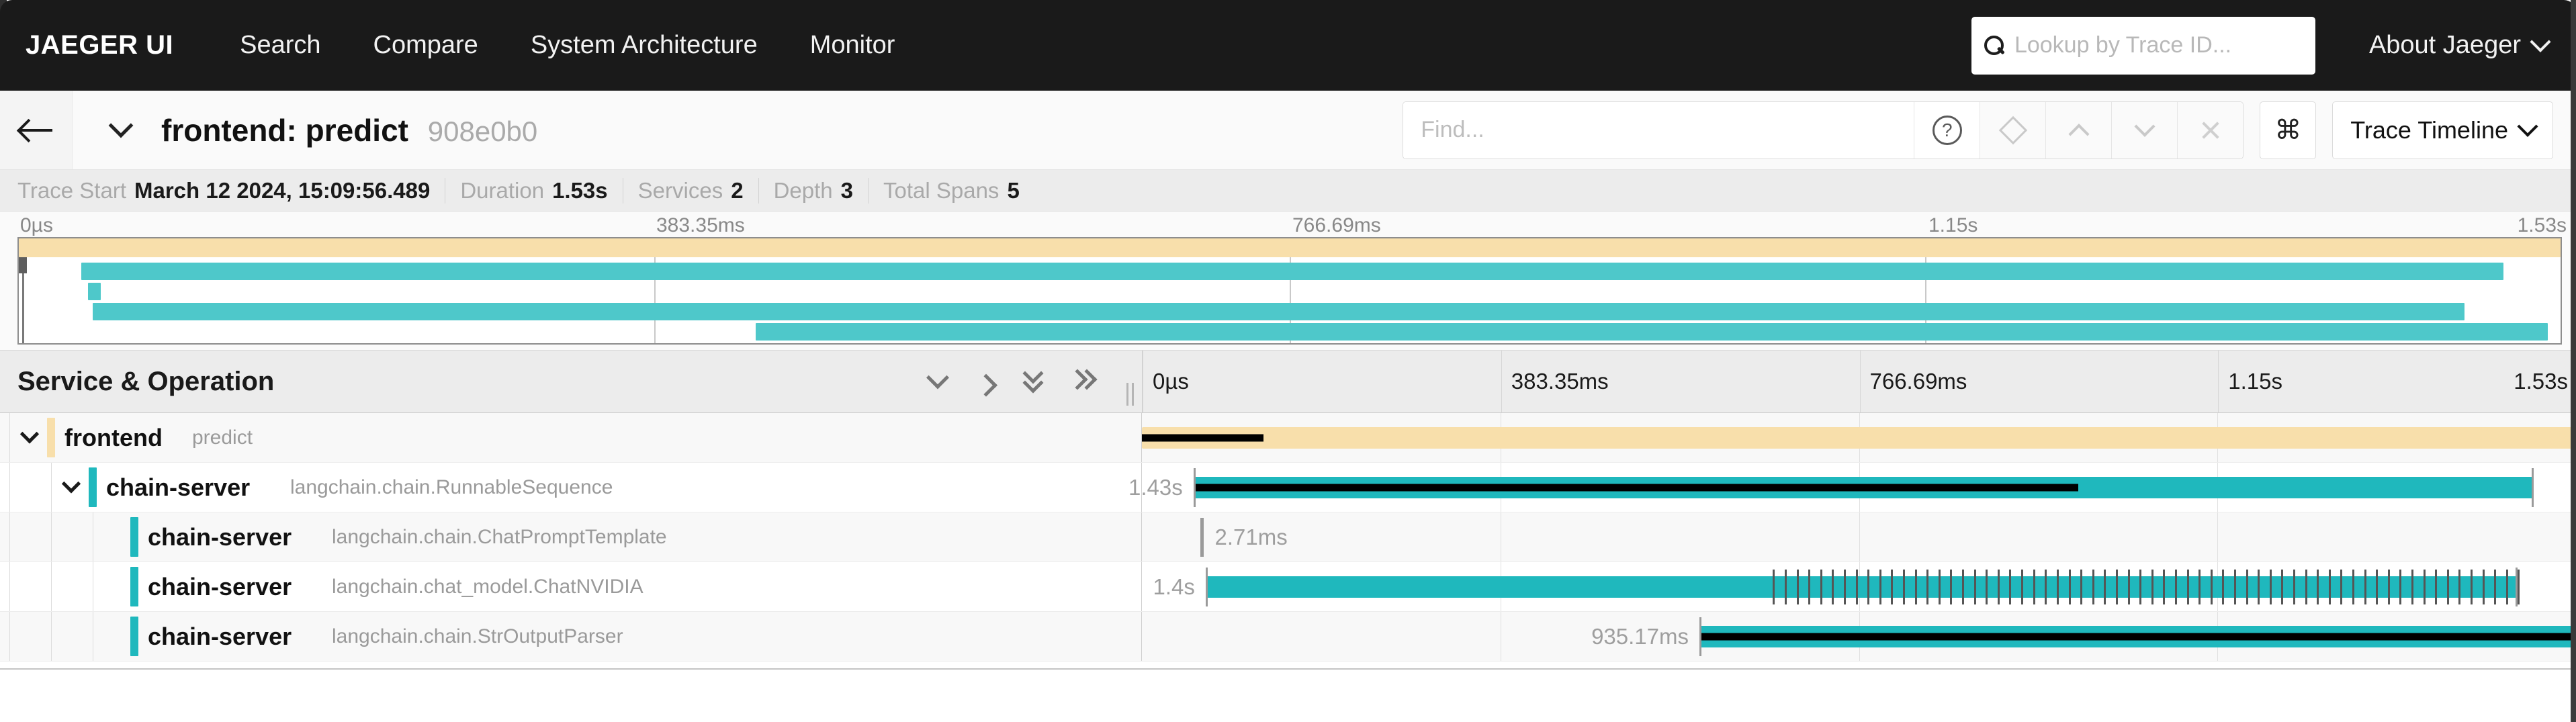  Describe the element at coordinates (426, 46) in the screenshot. I see `nav-link-compare: Compare` at that location.